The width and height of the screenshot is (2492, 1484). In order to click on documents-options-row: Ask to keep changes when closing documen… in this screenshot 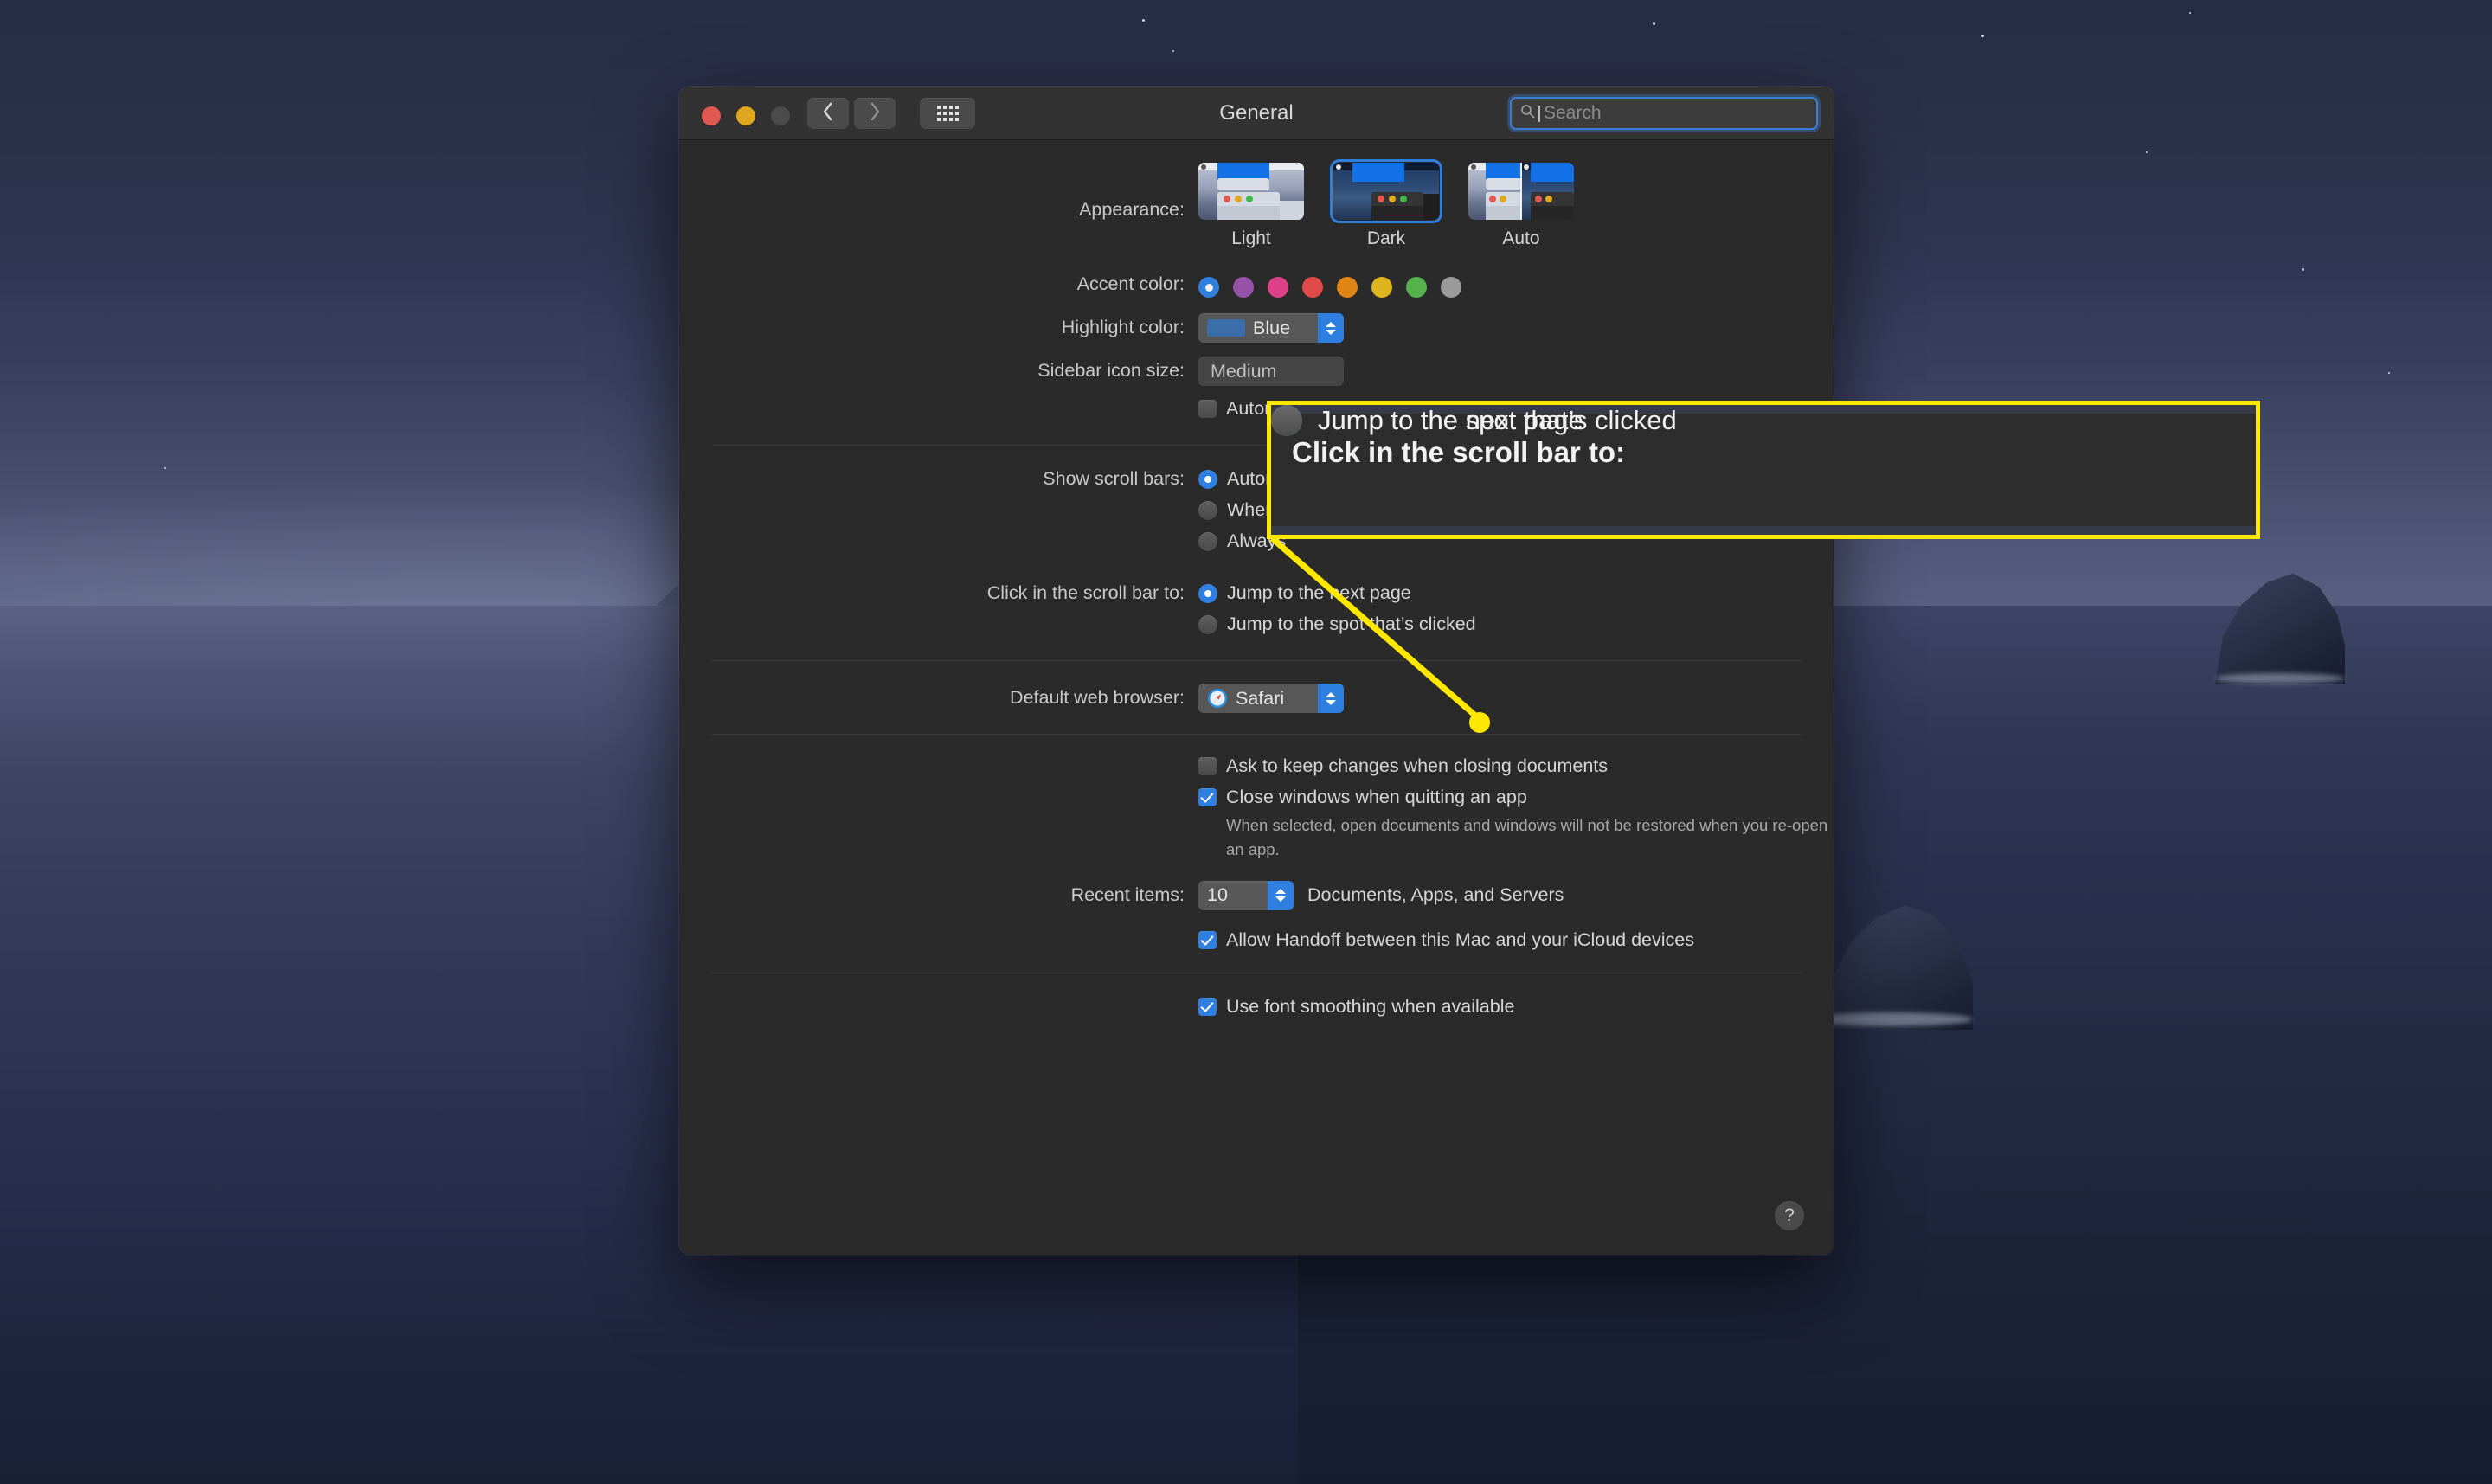, I will do `click(1256, 799)`.